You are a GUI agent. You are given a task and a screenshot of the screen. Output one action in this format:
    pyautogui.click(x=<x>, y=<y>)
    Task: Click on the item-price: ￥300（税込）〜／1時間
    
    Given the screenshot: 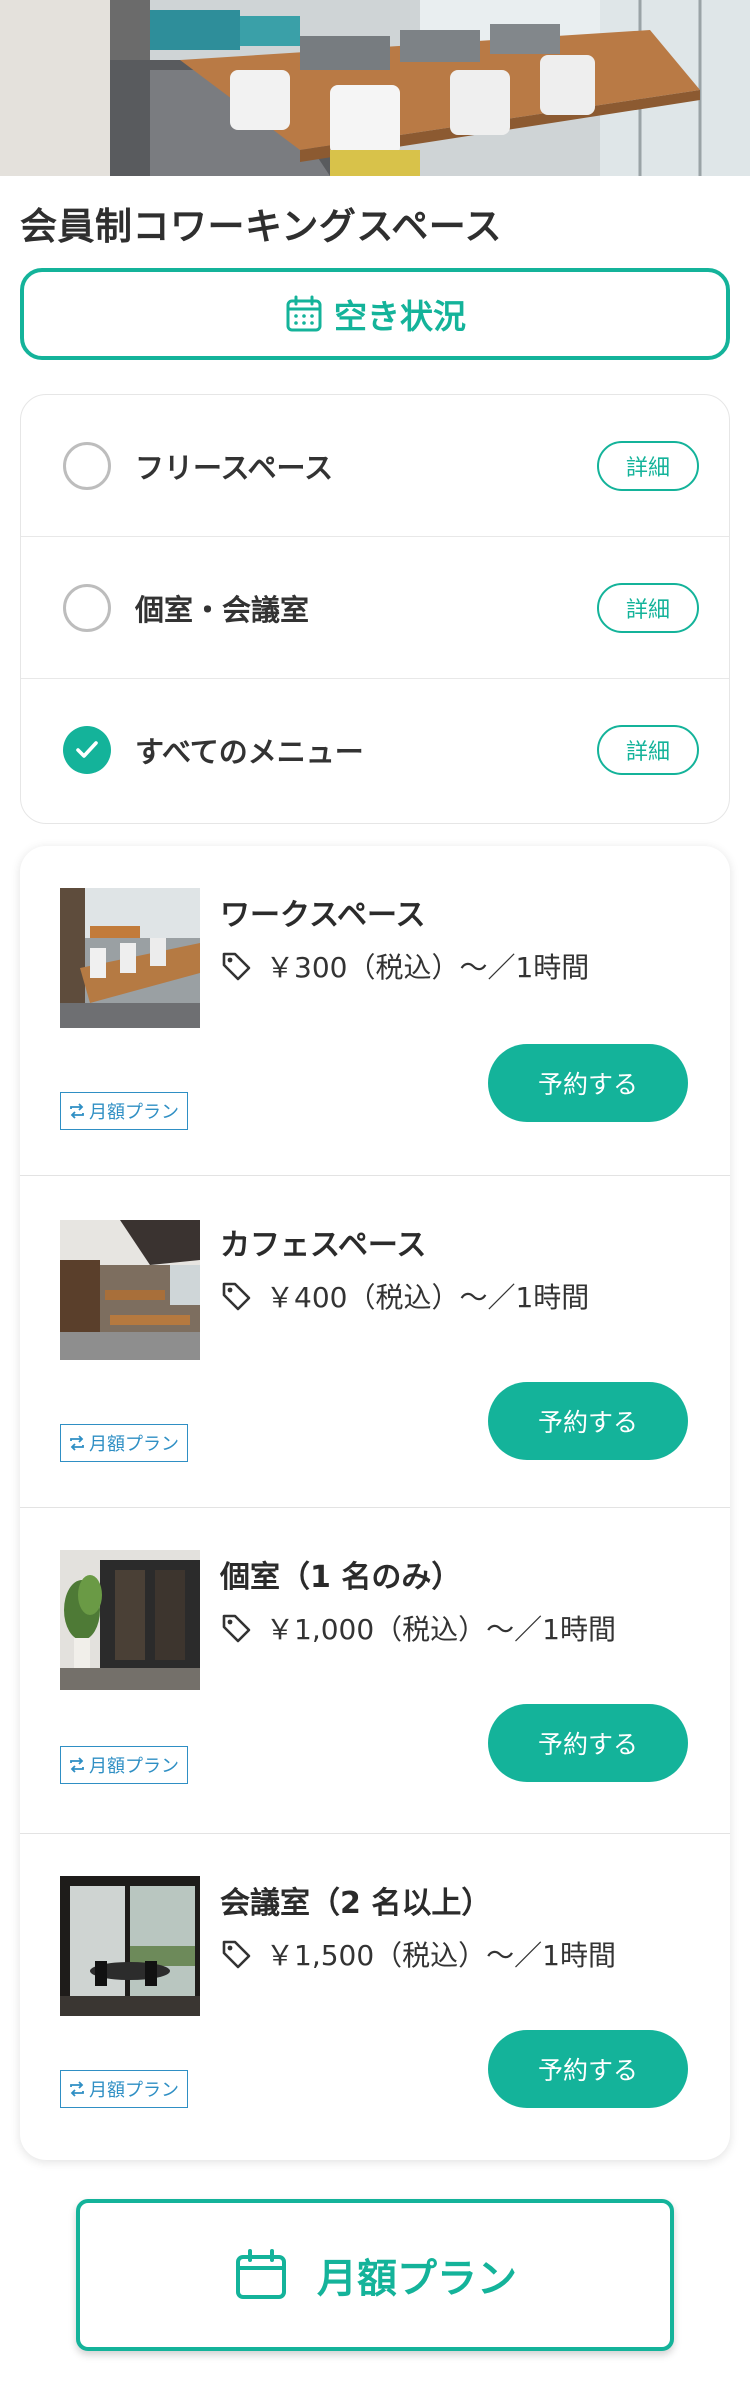 What is the action you would take?
    pyautogui.click(x=404, y=966)
    